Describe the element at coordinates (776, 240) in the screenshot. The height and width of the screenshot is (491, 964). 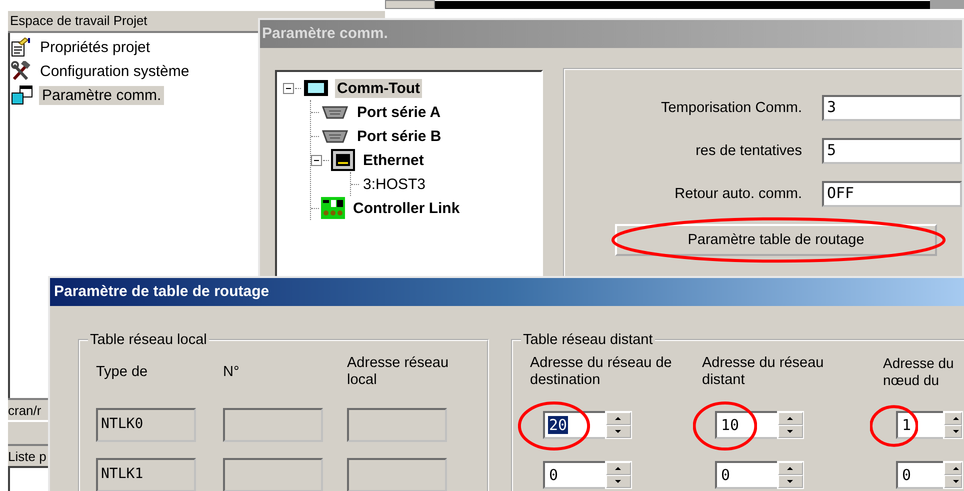
I see `routing-table-button: Paramètre table de routage` at that location.